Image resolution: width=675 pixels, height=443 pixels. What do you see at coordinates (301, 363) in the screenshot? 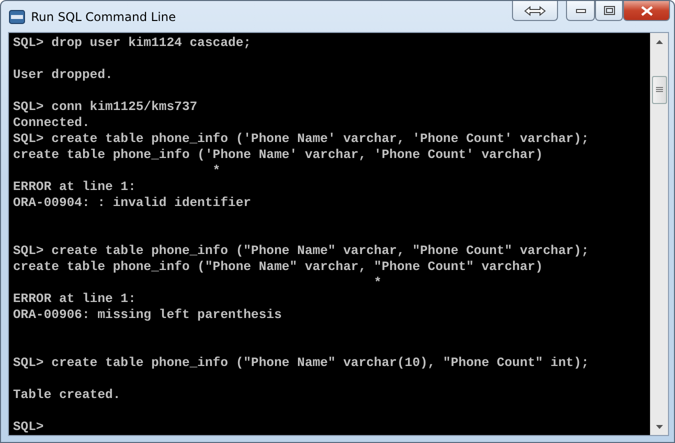
I see `console-line: SQL> create table phone_info ("Phone Name" varchar(10), "Phone Count" int);` at bounding box center [301, 363].